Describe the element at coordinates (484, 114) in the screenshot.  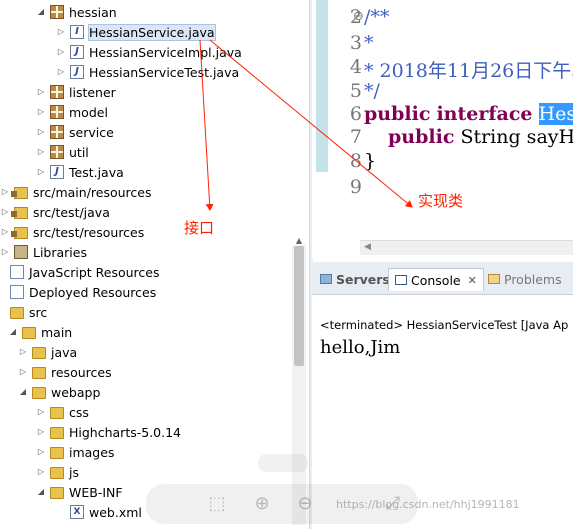
I see `keyword-interface: interface` at that location.